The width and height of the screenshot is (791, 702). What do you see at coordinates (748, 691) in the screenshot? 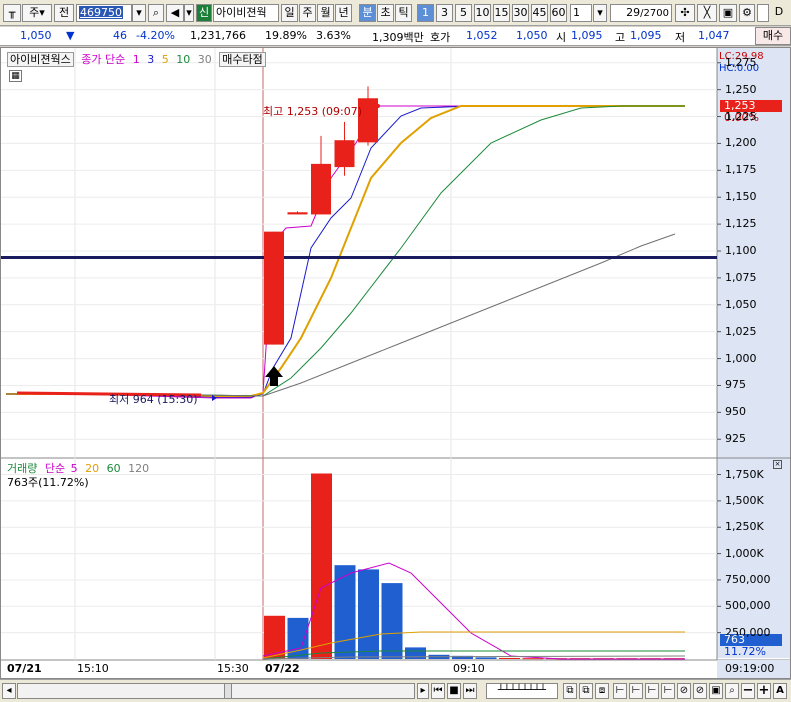
I see `zoom-out-icon: −` at bounding box center [748, 691].